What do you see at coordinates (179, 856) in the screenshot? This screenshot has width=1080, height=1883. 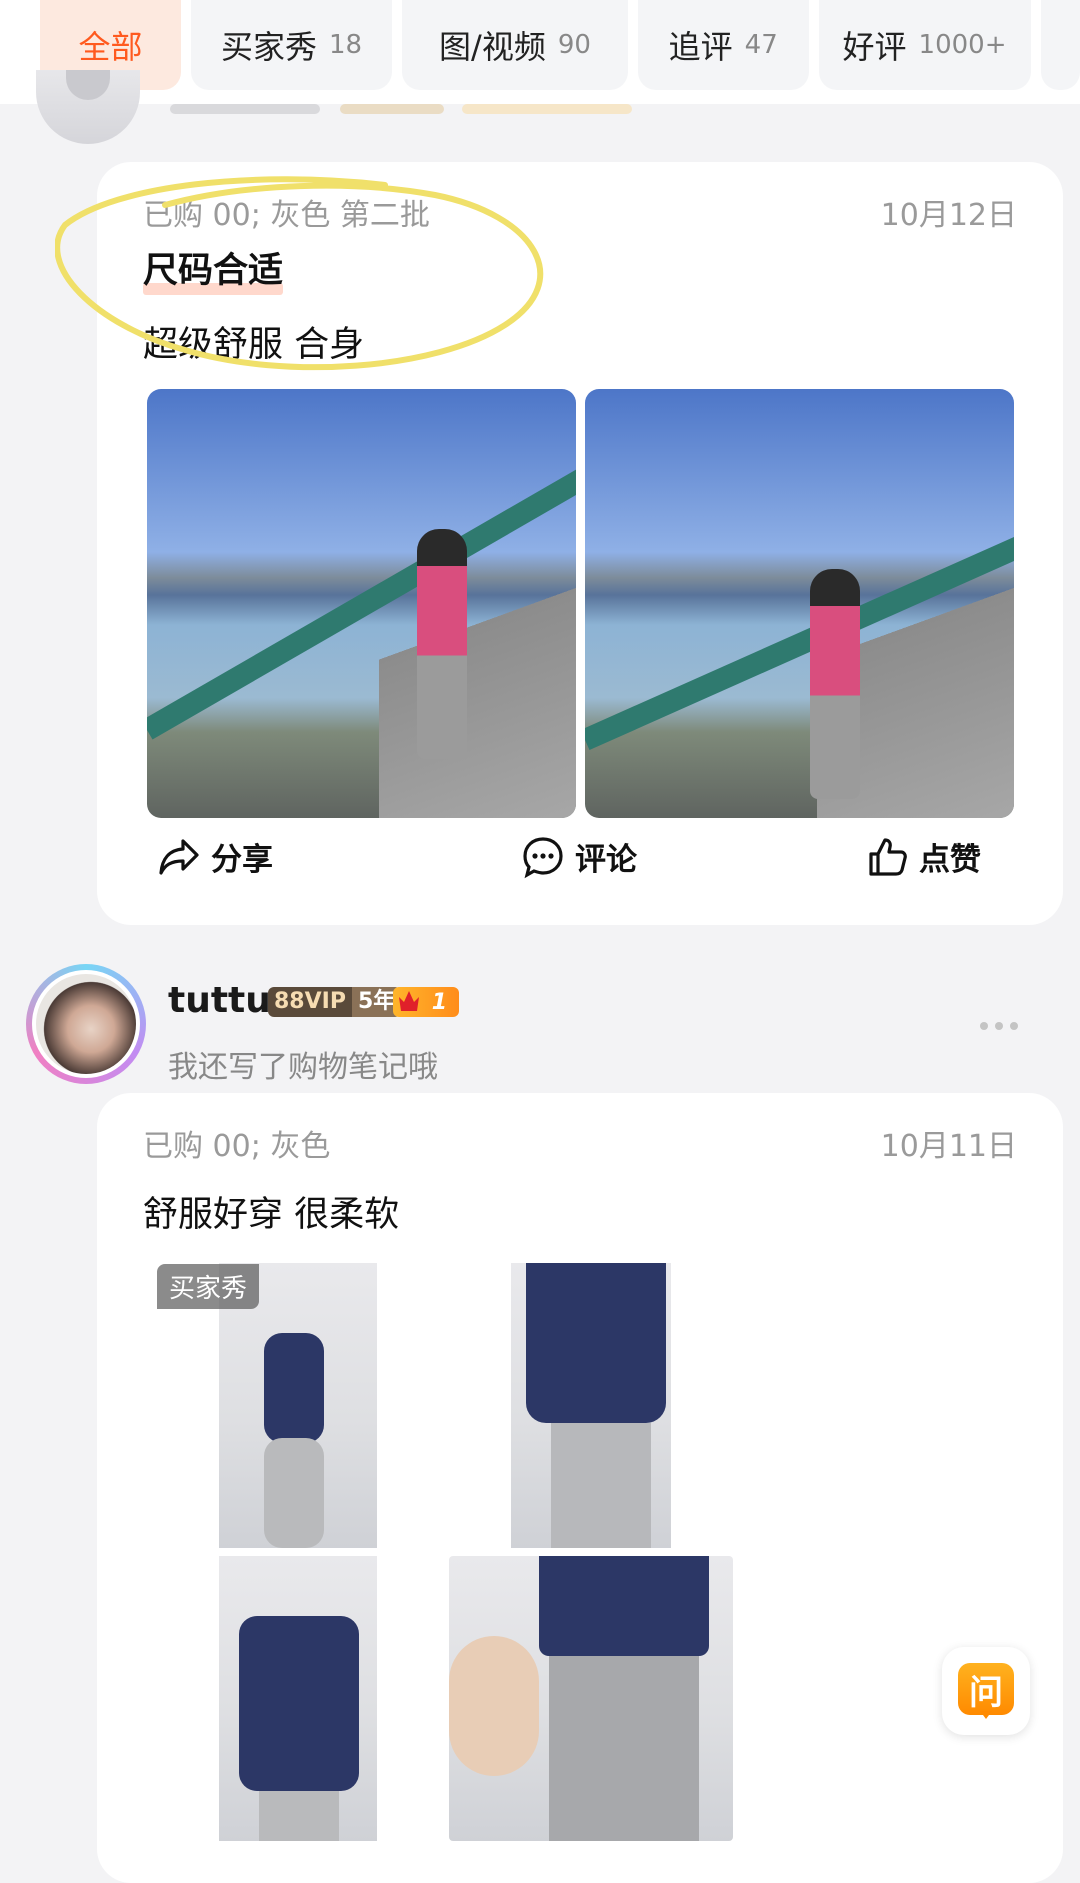 I see `share-icon` at bounding box center [179, 856].